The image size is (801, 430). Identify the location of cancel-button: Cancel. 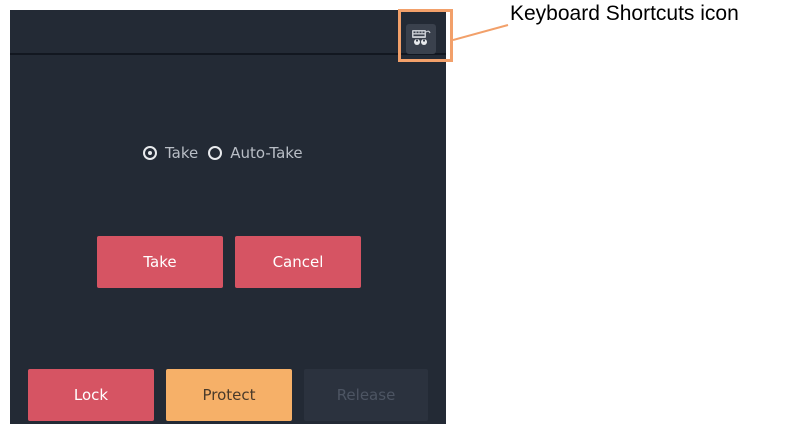
(298, 262).